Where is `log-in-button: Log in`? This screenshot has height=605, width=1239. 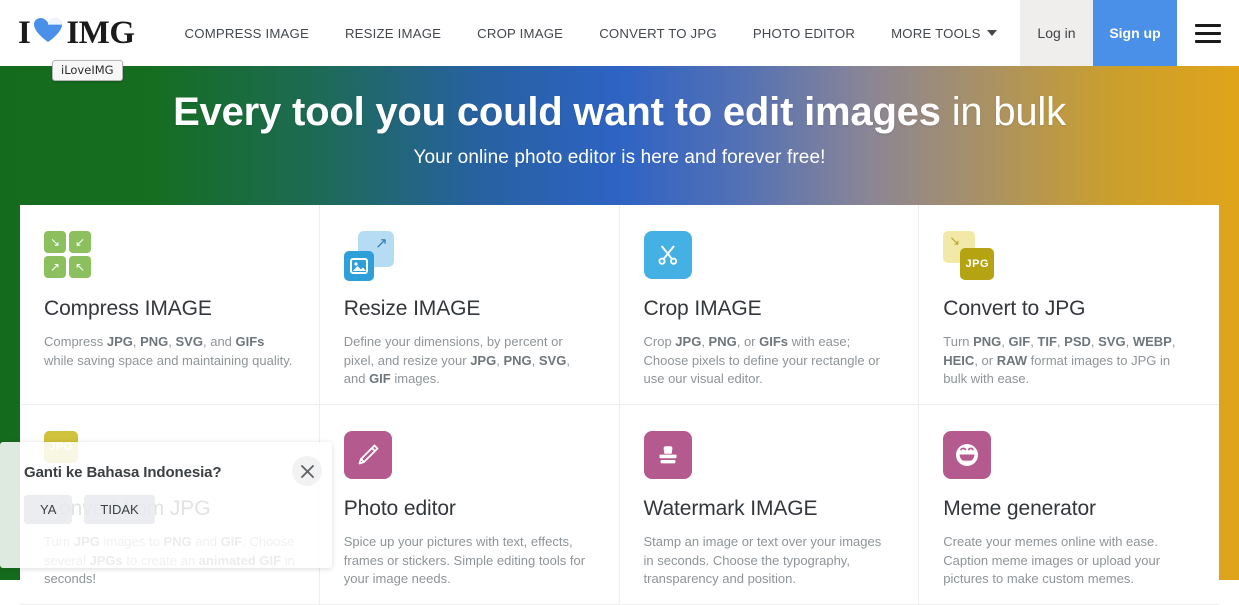
log-in-button: Log in is located at coordinates (1056, 33).